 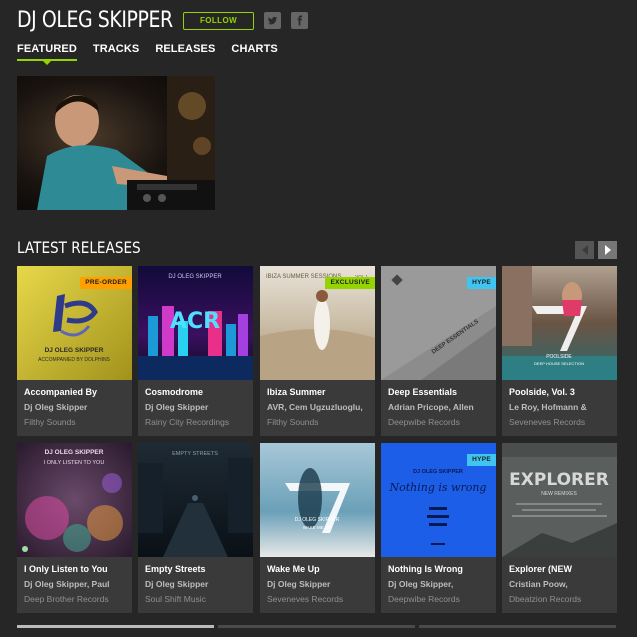 What do you see at coordinates (195, 500) in the screenshot?
I see `release-artwork: EMPTY STREETS` at bounding box center [195, 500].